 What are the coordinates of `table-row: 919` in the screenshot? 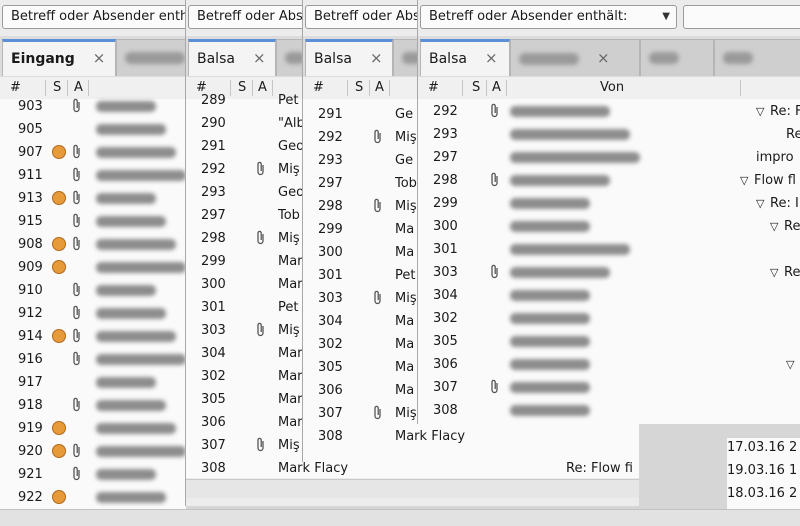 It's located at (93, 428).